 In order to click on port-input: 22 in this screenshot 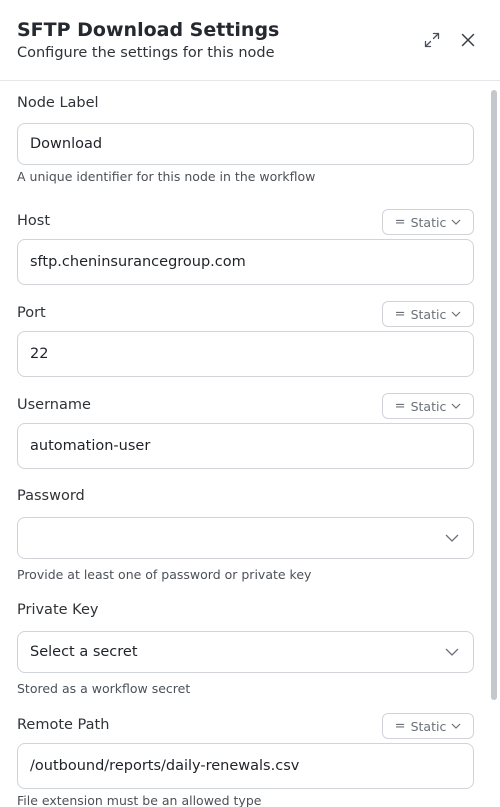, I will do `click(245, 354)`.